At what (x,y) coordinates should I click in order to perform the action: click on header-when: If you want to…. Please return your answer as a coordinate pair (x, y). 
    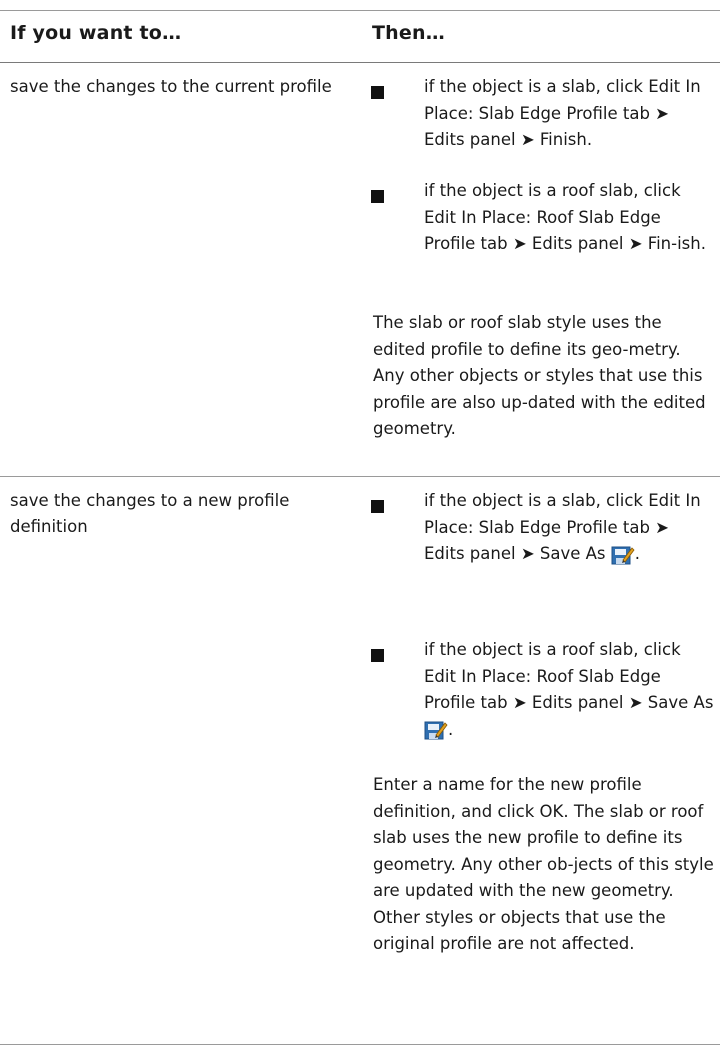
    Looking at the image, I should click on (96, 33).